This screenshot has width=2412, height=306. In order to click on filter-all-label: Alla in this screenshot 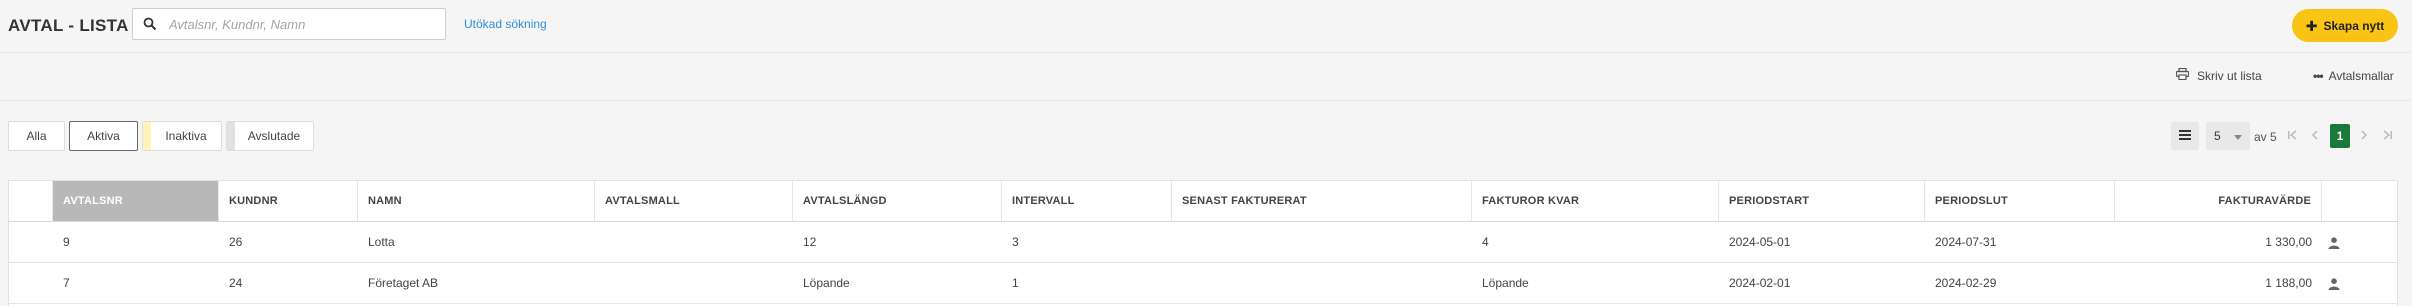, I will do `click(36, 136)`.